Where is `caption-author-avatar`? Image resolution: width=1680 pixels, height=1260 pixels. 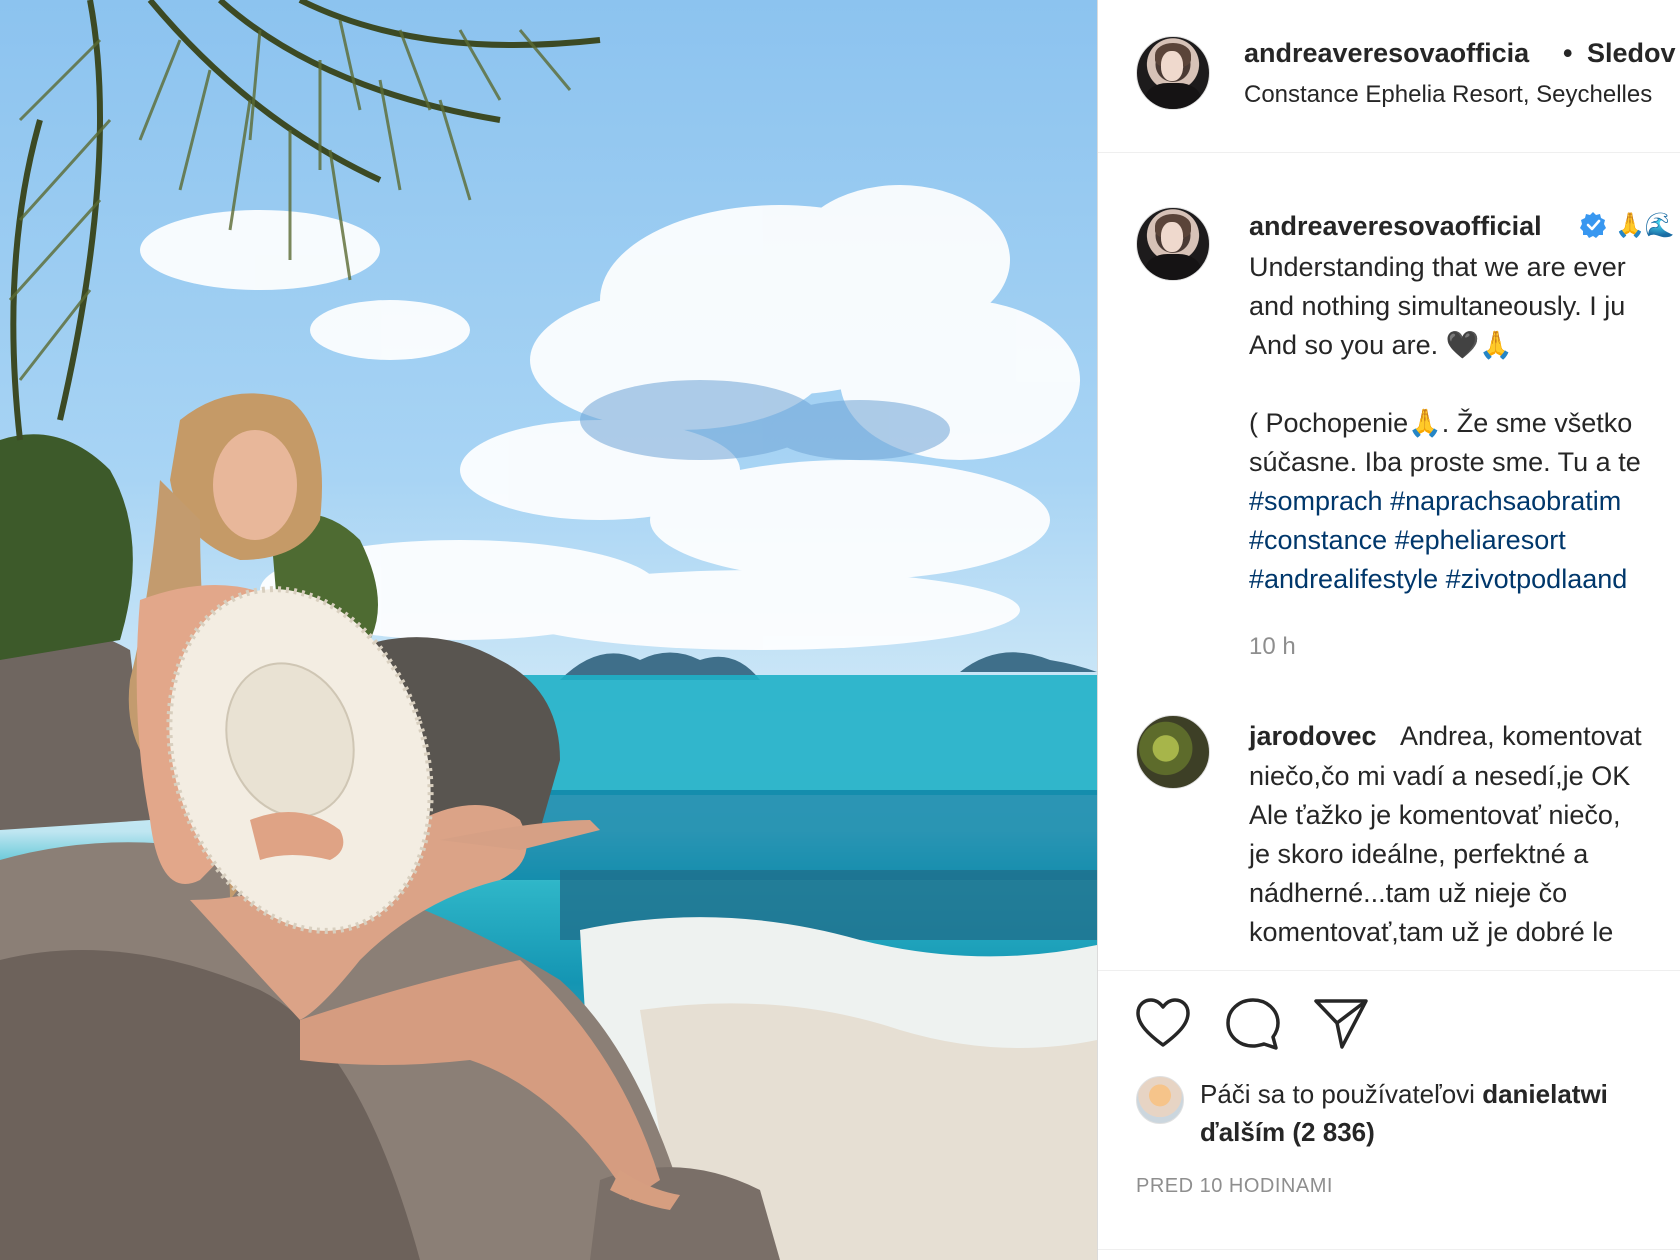 caption-author-avatar is located at coordinates (1173, 244).